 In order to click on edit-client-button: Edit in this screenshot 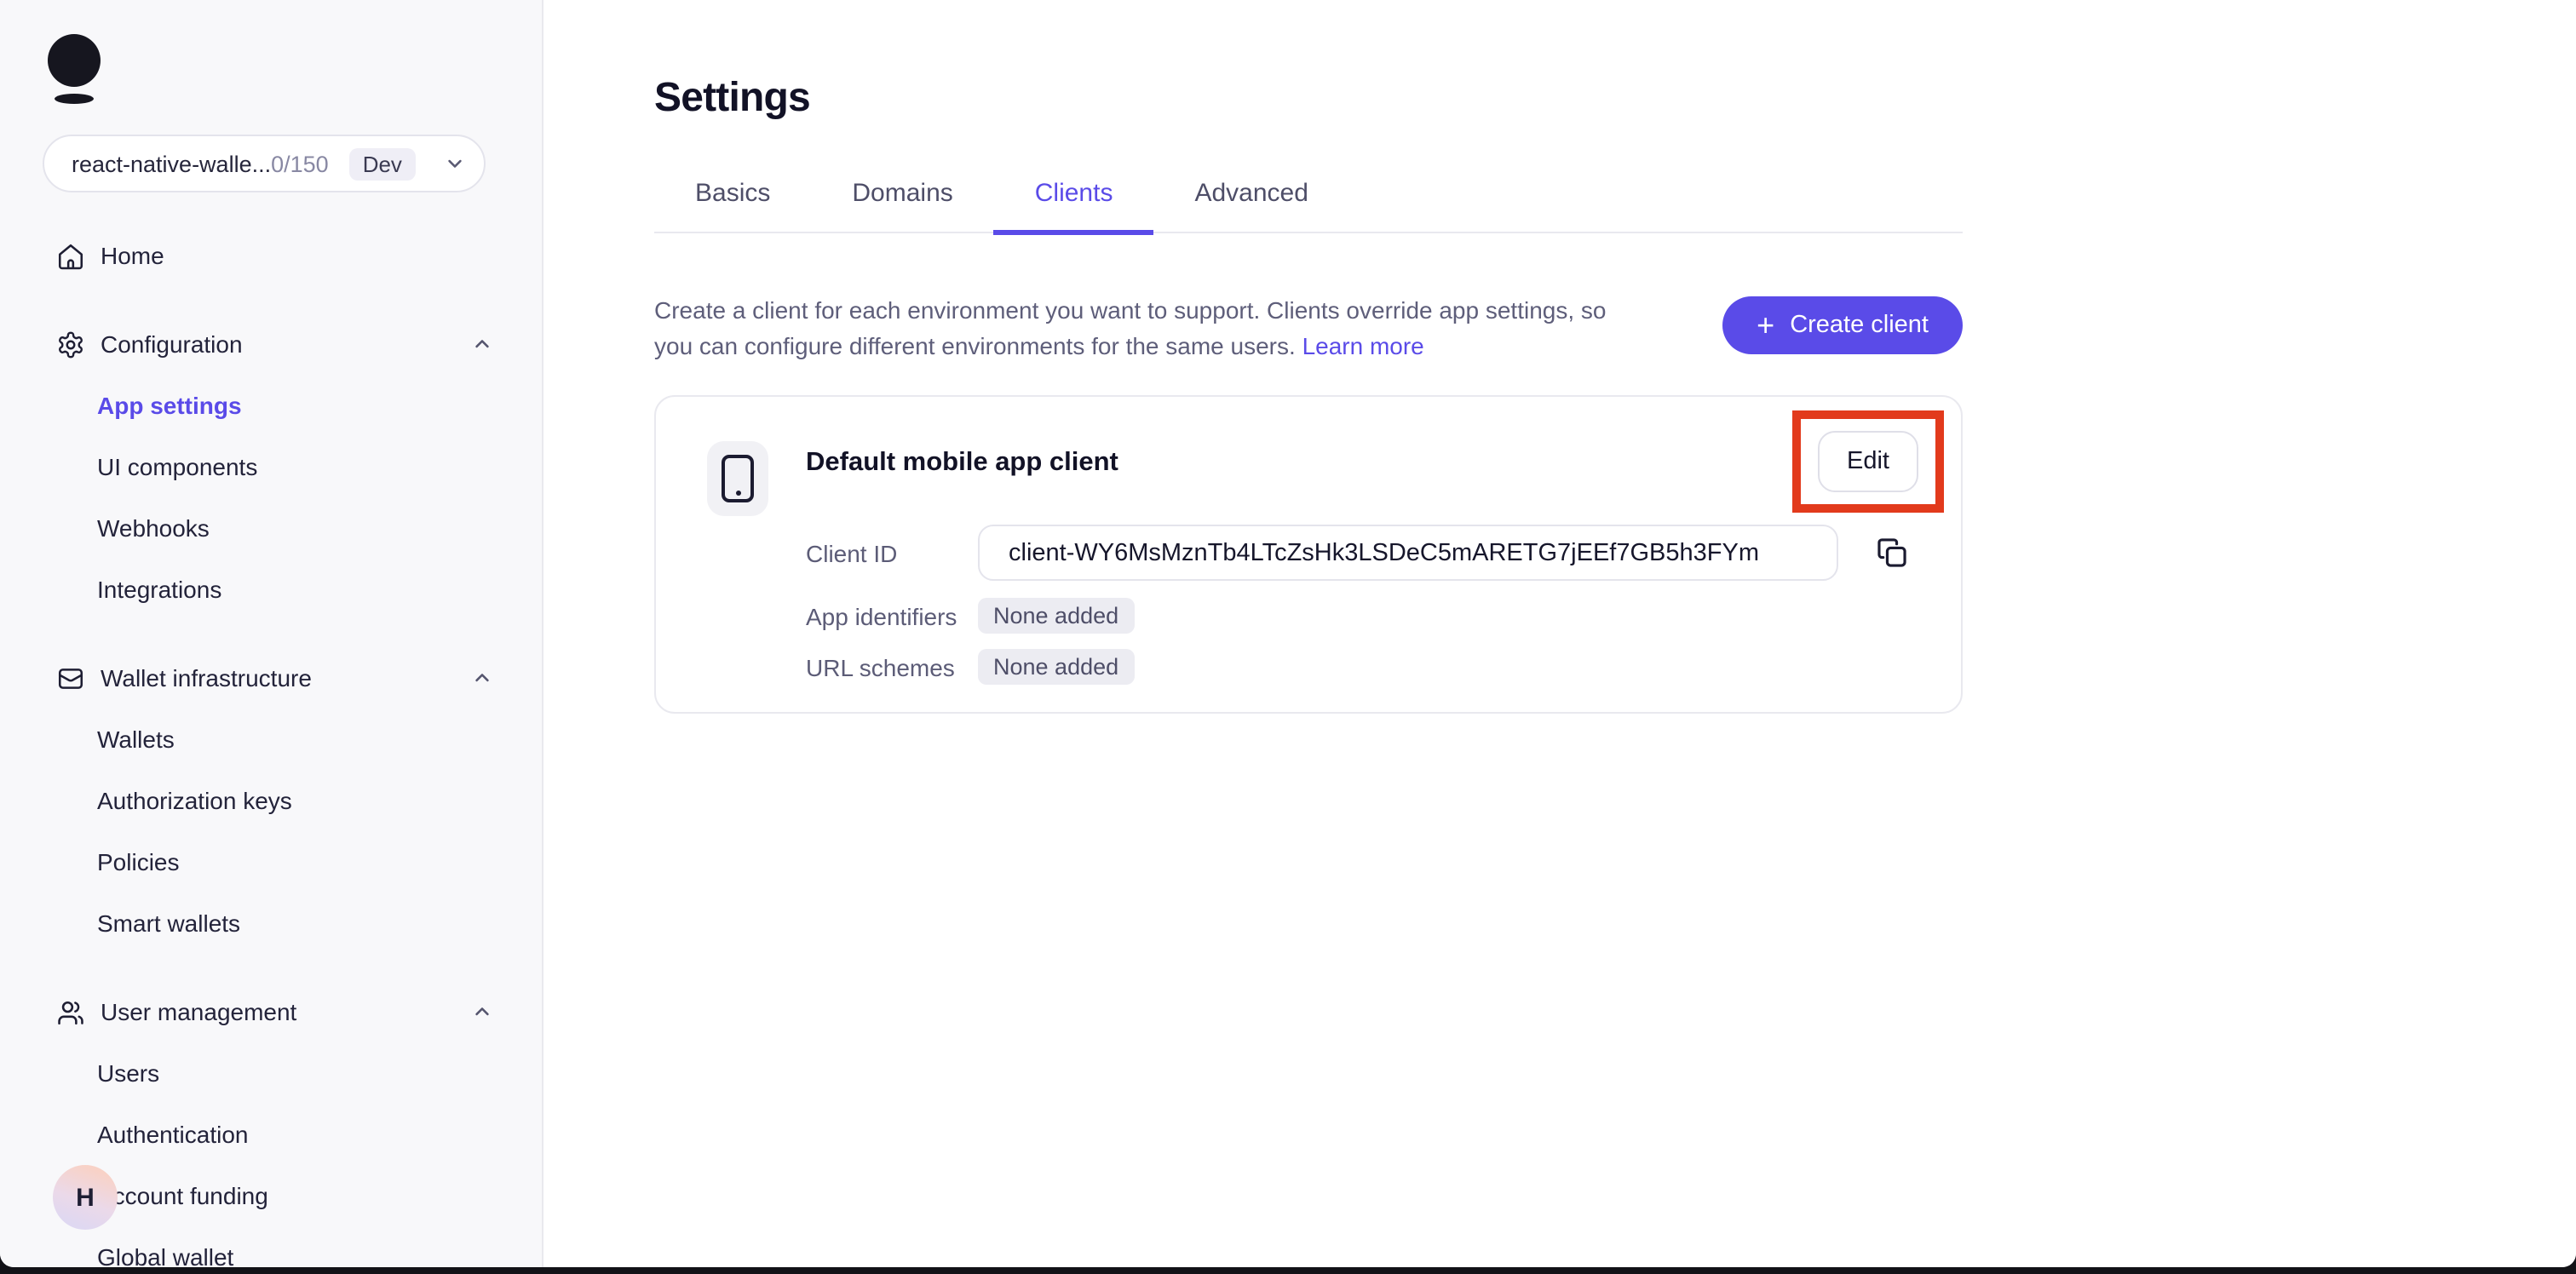, I will do `click(1868, 461)`.